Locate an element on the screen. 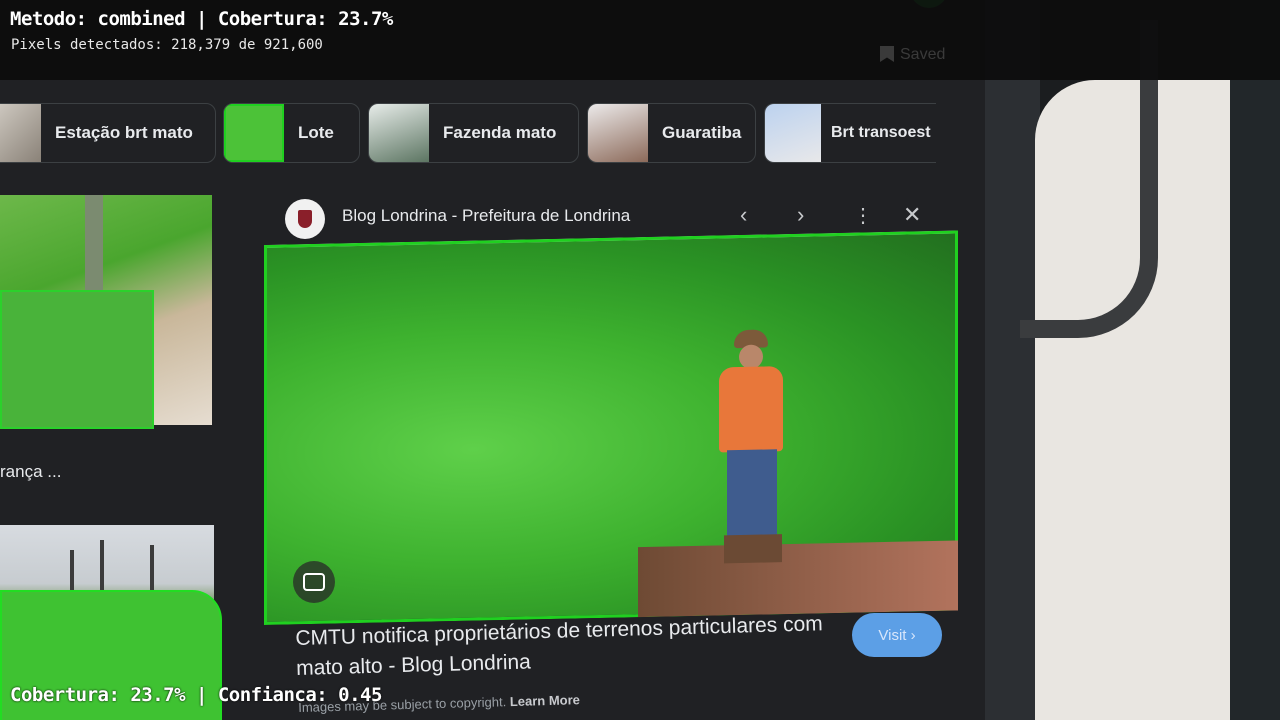 This screenshot has height=720, width=1280. close-icon: ✕ is located at coordinates (912, 215).